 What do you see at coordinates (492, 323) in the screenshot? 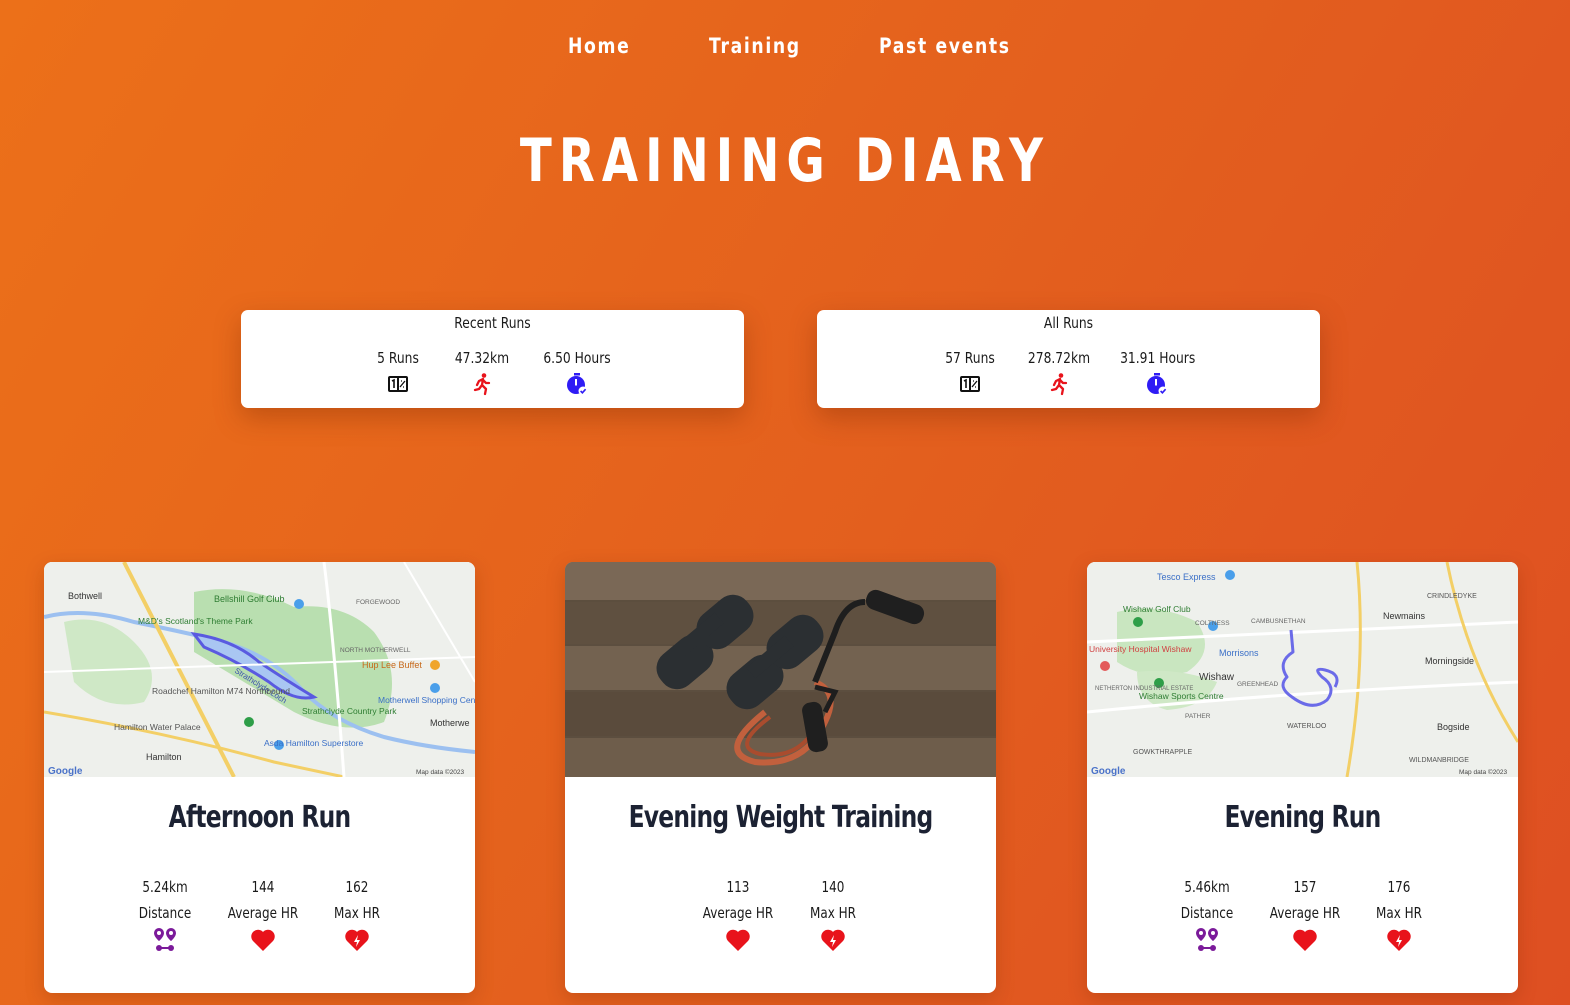
I see `summary-title: Recent Runs` at bounding box center [492, 323].